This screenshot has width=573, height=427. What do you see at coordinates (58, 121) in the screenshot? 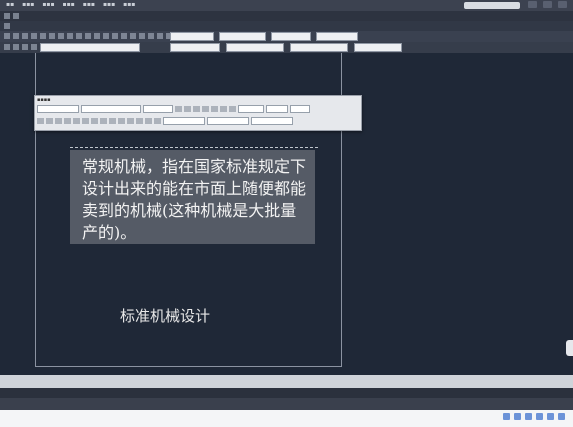
I see `paragraph-icon` at bounding box center [58, 121].